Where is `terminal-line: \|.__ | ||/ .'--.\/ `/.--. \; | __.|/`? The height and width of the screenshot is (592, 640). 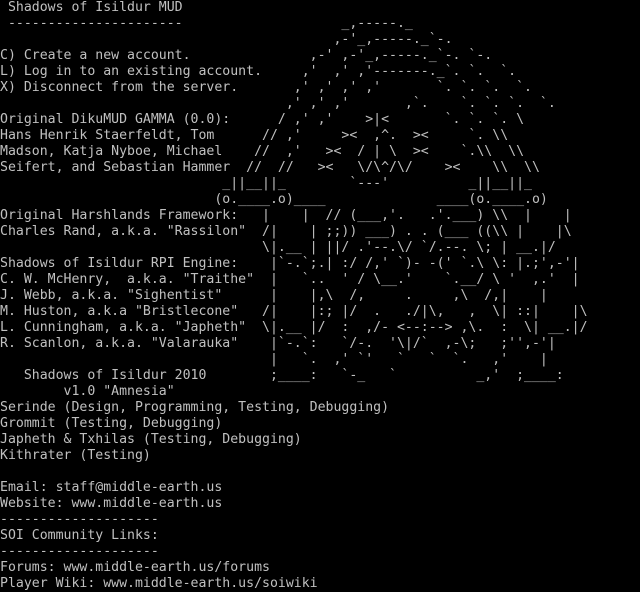 terminal-line: \|.__ | ||/ .'--.\/ `/.--. \; | __.|/ is located at coordinates (278, 247).